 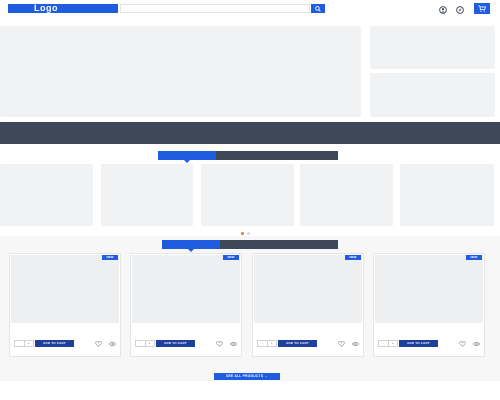 I want to click on carousel-dots, so click(x=245, y=233).